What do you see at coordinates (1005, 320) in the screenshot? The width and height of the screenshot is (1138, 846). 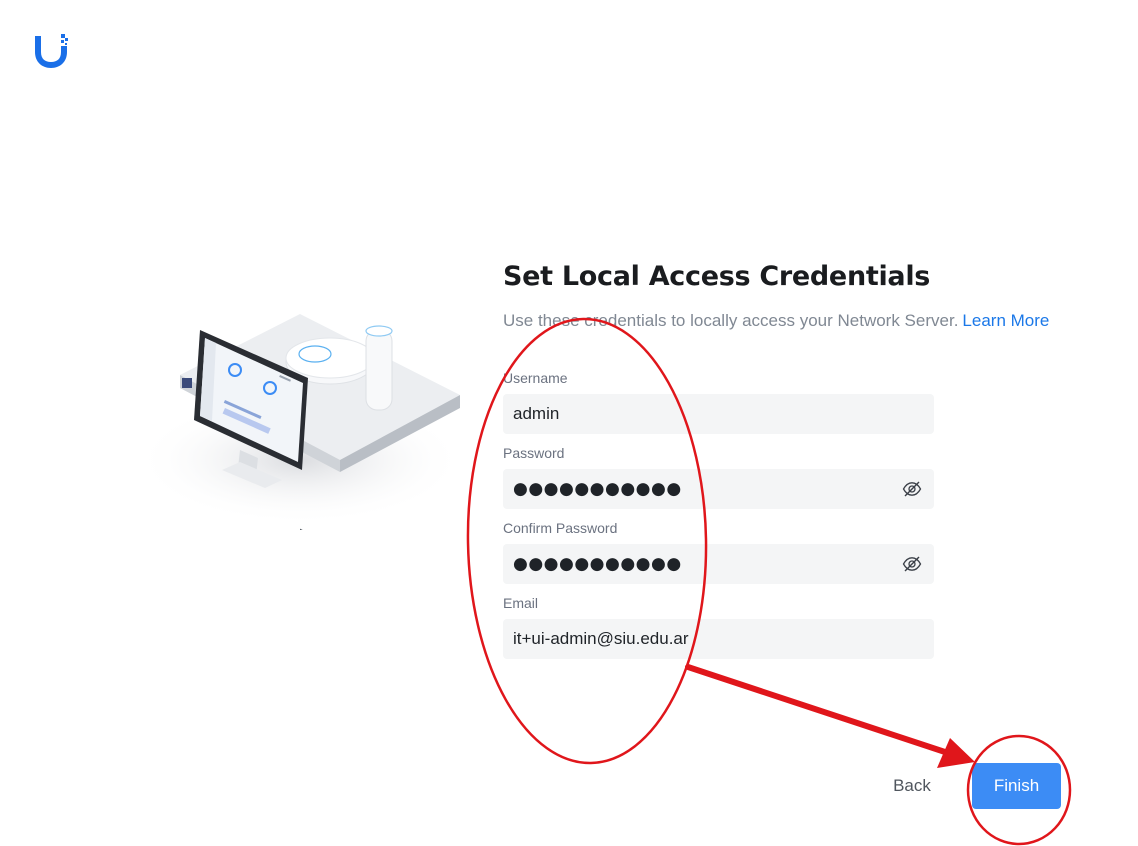 I see `learn-more-link: Learn More` at bounding box center [1005, 320].